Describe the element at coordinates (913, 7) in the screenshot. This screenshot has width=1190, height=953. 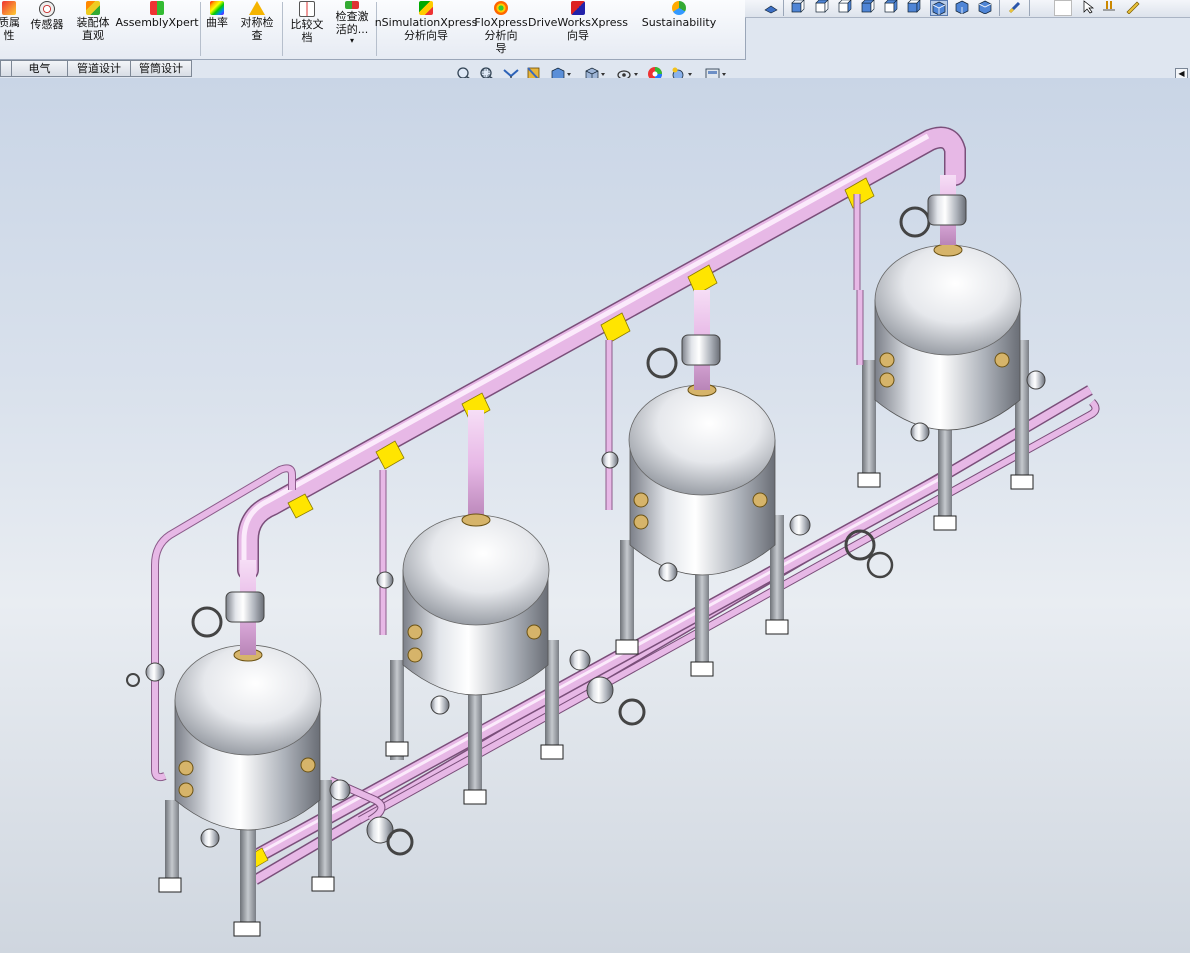
I see `bottom-view-icon` at that location.